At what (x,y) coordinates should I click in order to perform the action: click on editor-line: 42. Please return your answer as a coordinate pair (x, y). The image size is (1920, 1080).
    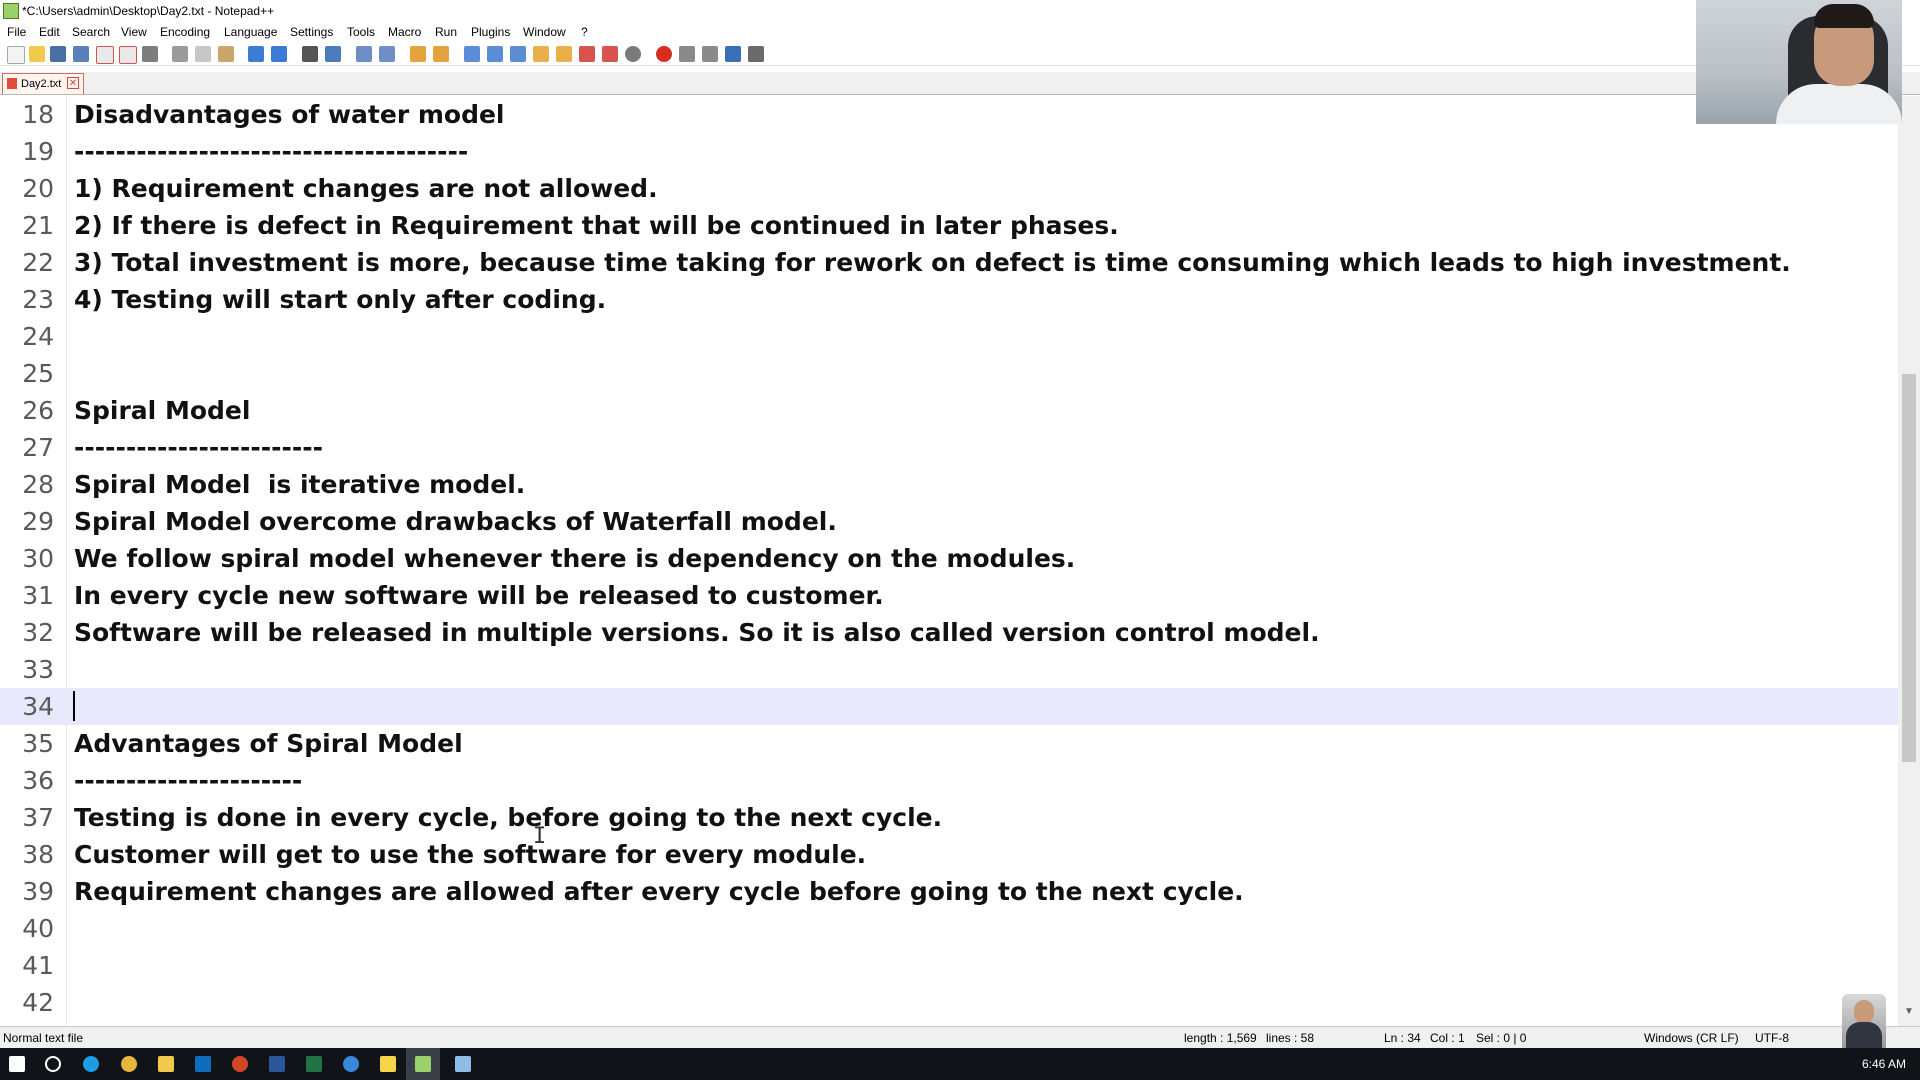
    Looking at the image, I should click on (949, 1002).